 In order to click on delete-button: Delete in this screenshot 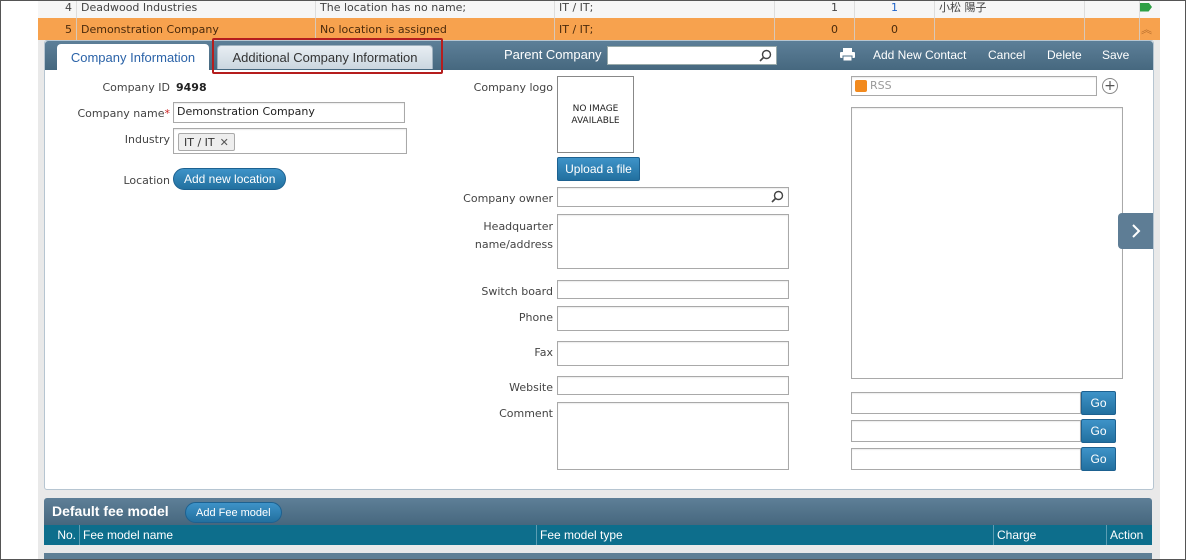, I will do `click(1064, 55)`.